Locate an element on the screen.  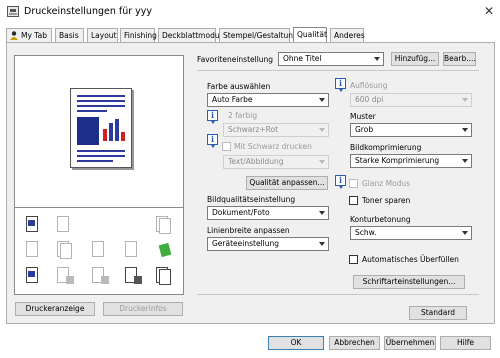
pattern-select: Grob is located at coordinates (411, 130).